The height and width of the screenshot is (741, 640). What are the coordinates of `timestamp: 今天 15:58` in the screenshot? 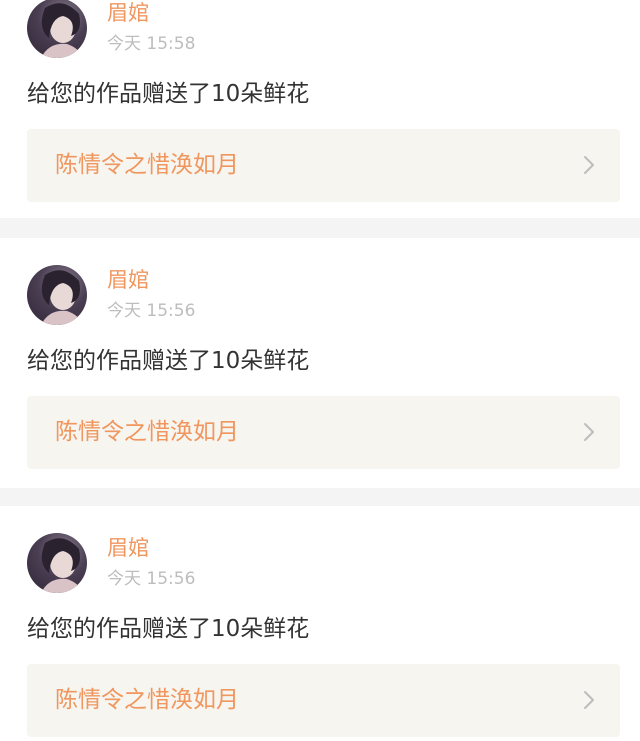 It's located at (151, 44).